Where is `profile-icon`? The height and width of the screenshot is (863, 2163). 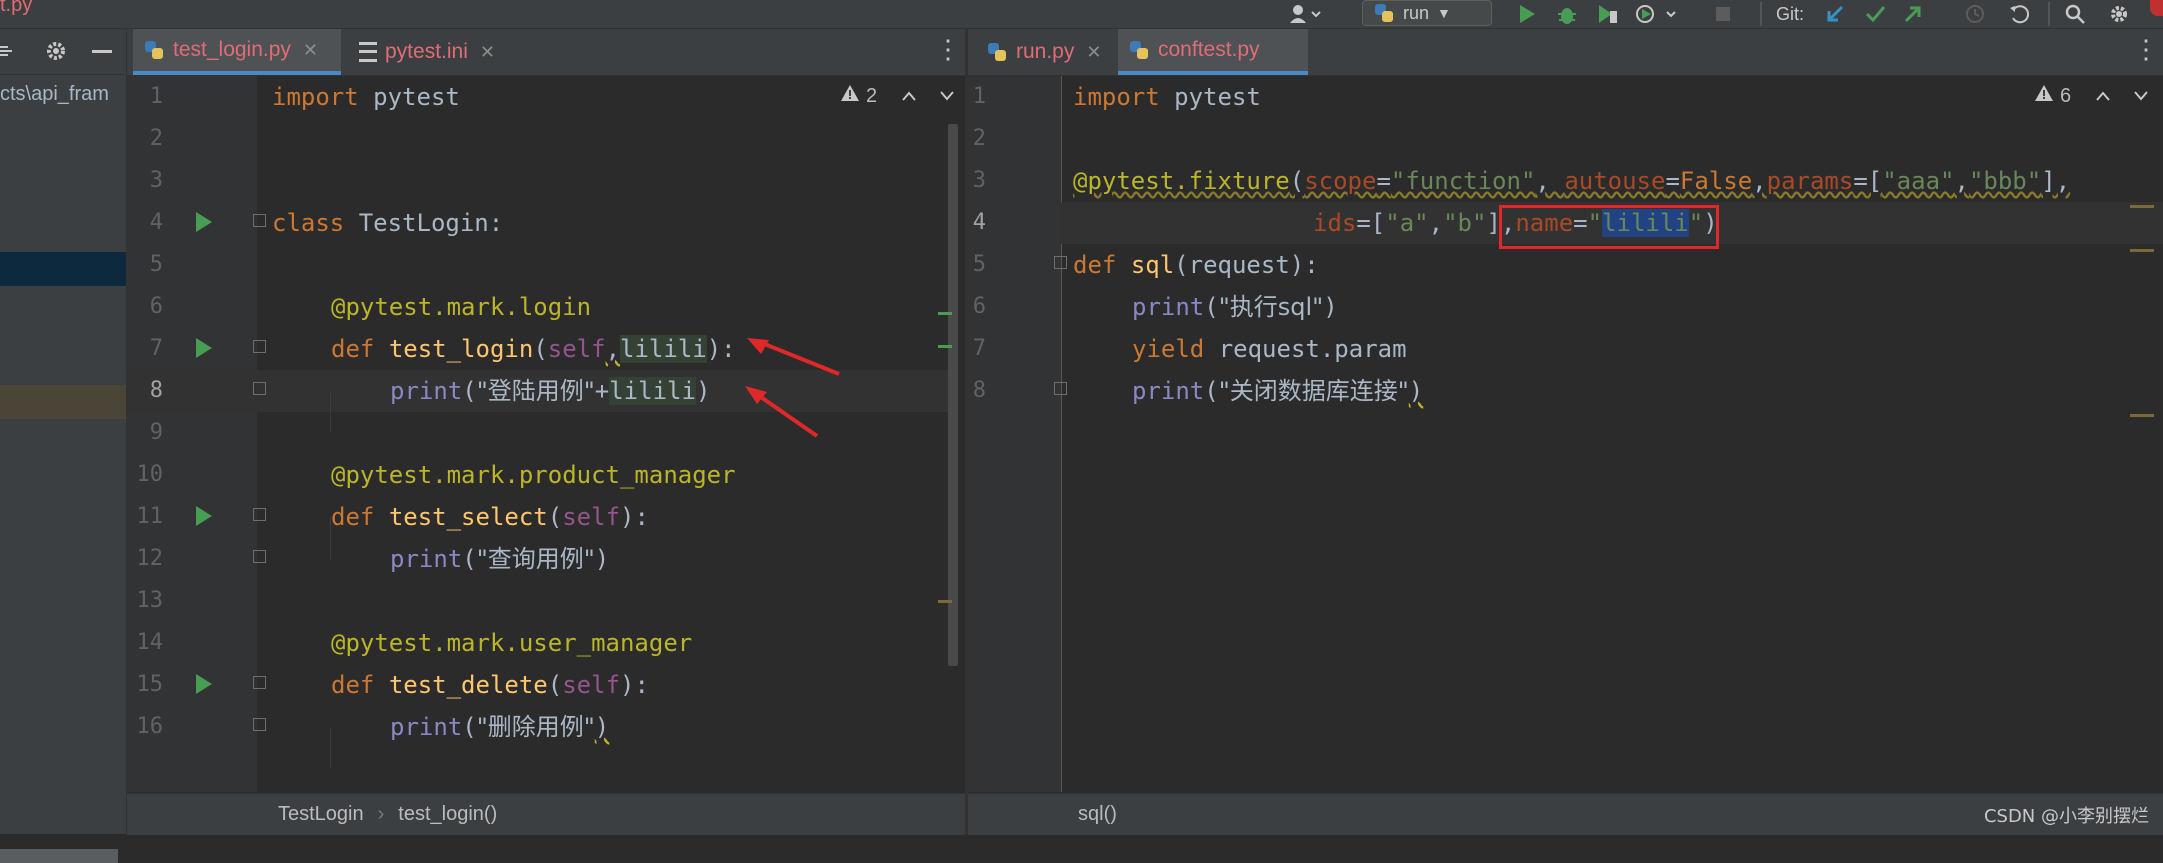
profile-icon is located at coordinates (1657, 14).